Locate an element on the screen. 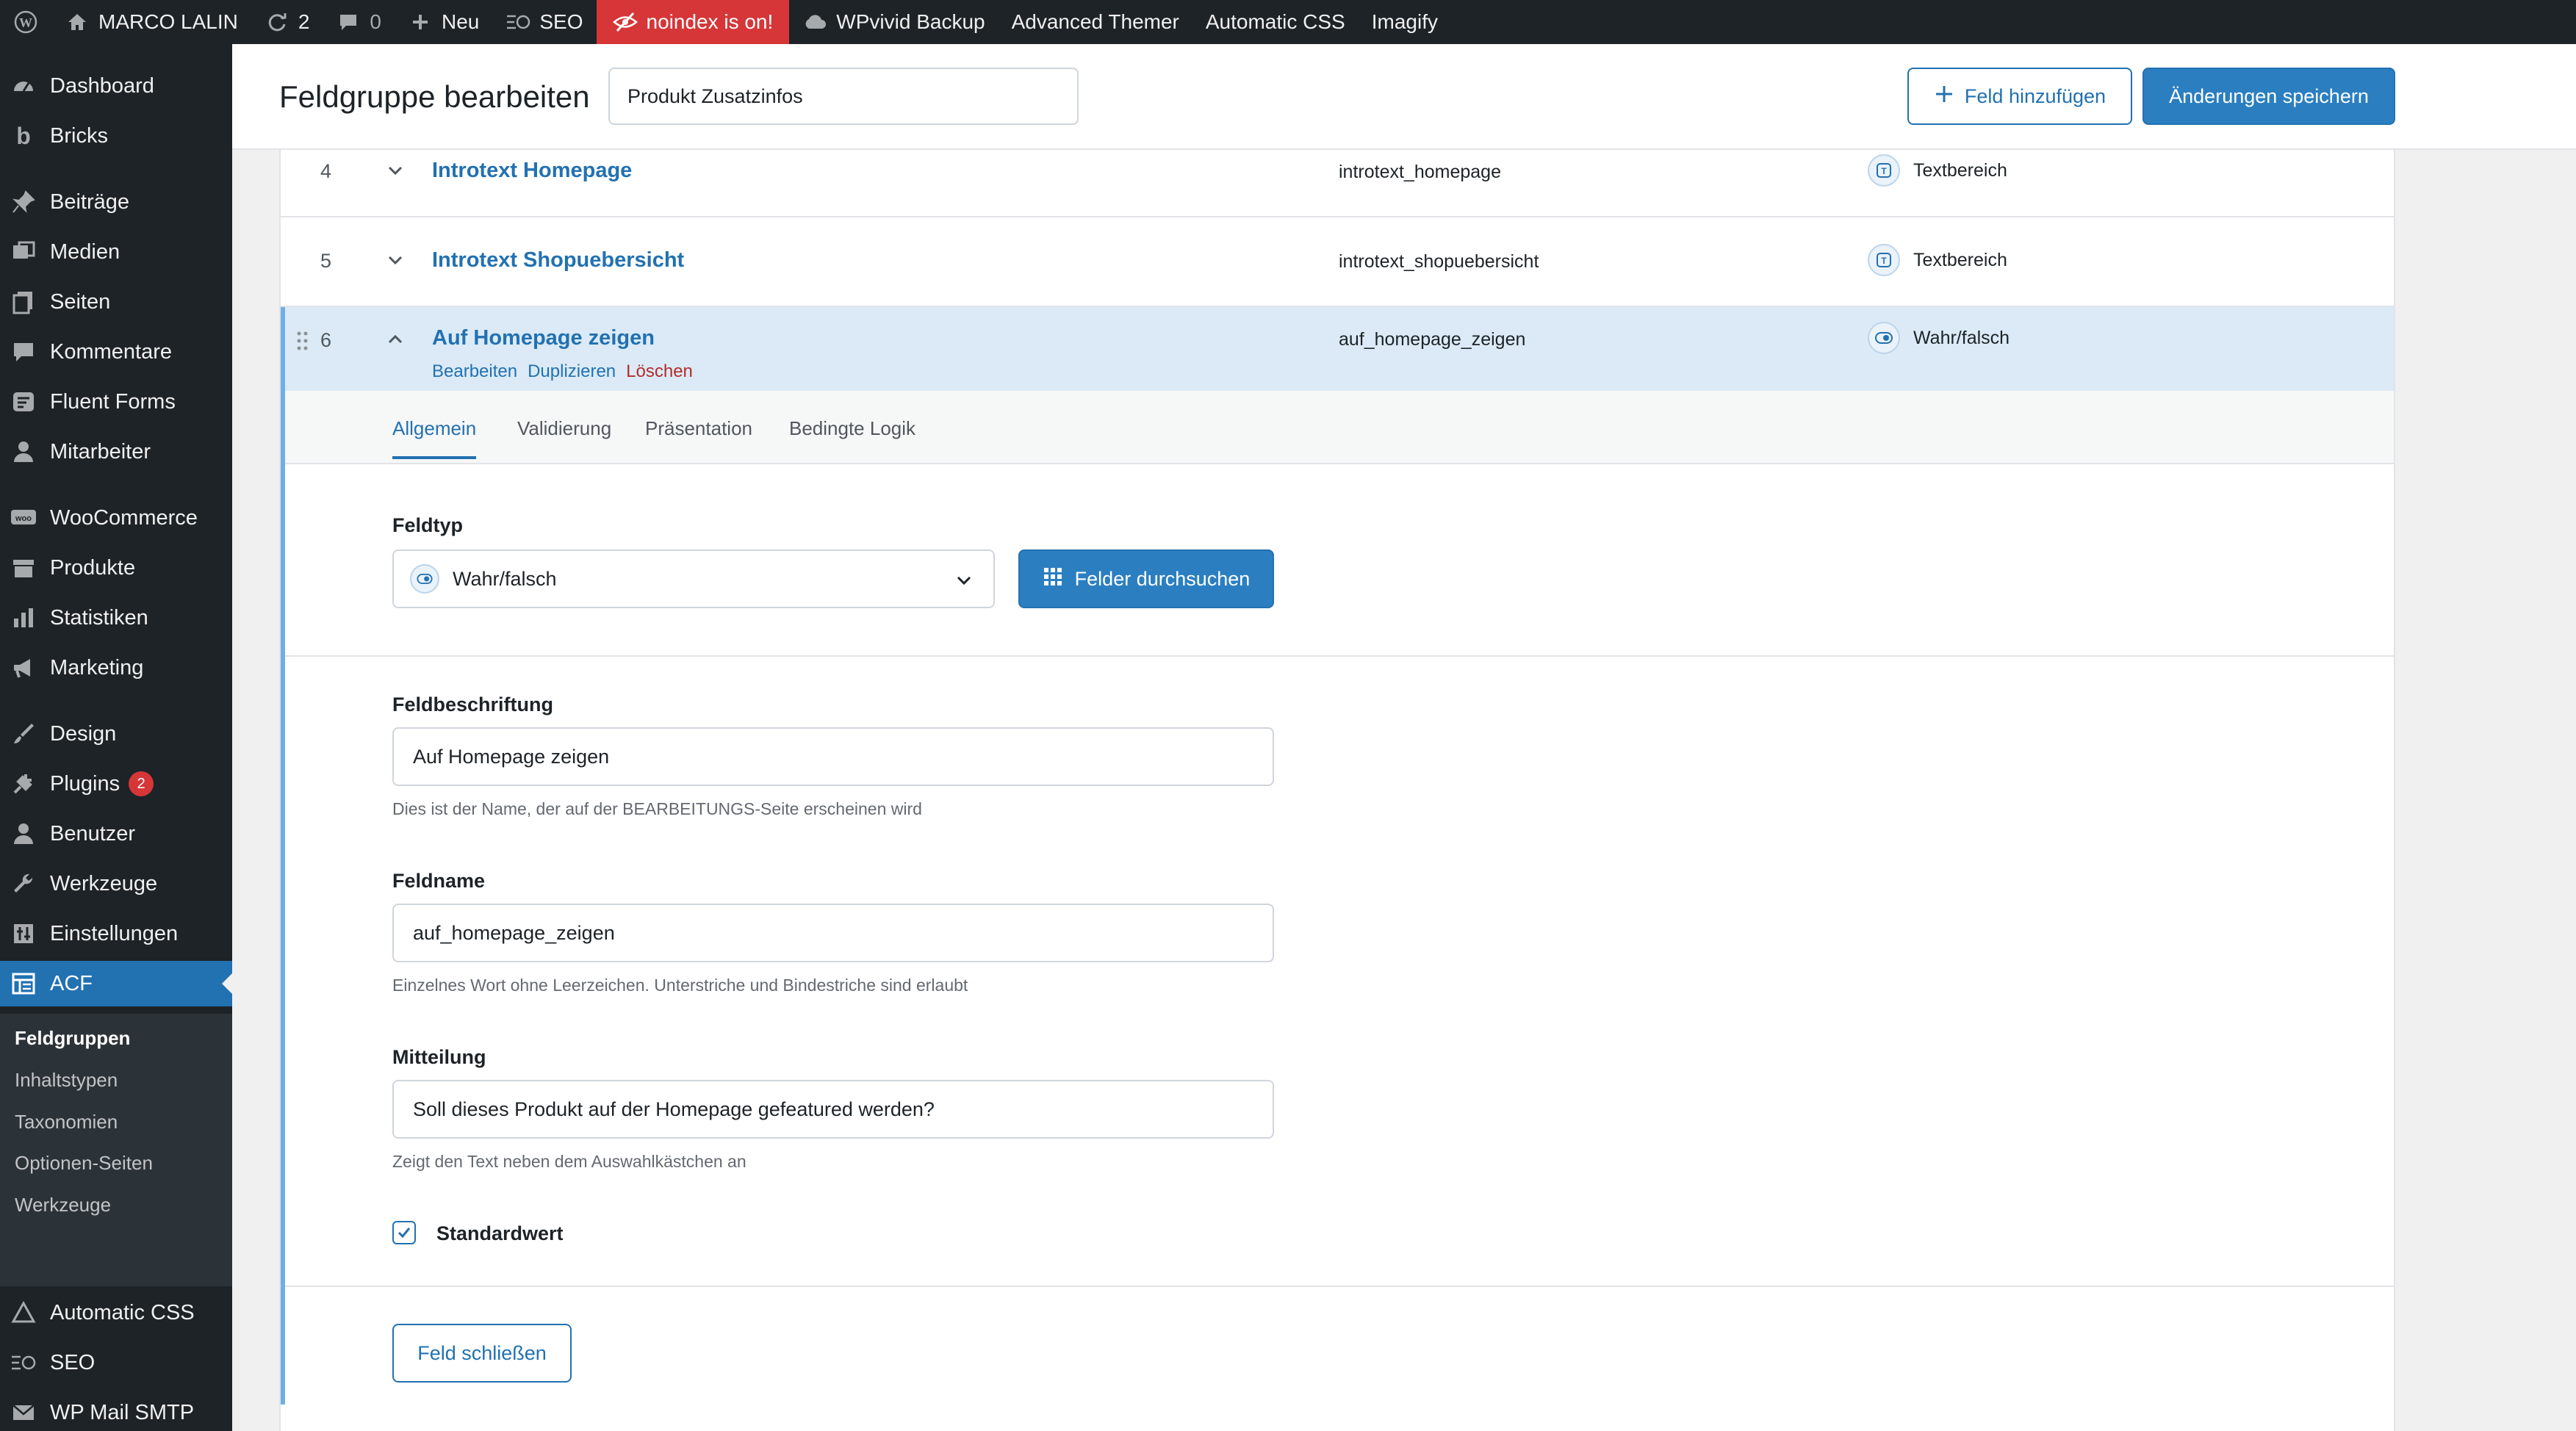  submenu-item-post-types: Inhaltstypen is located at coordinates (66, 1080).